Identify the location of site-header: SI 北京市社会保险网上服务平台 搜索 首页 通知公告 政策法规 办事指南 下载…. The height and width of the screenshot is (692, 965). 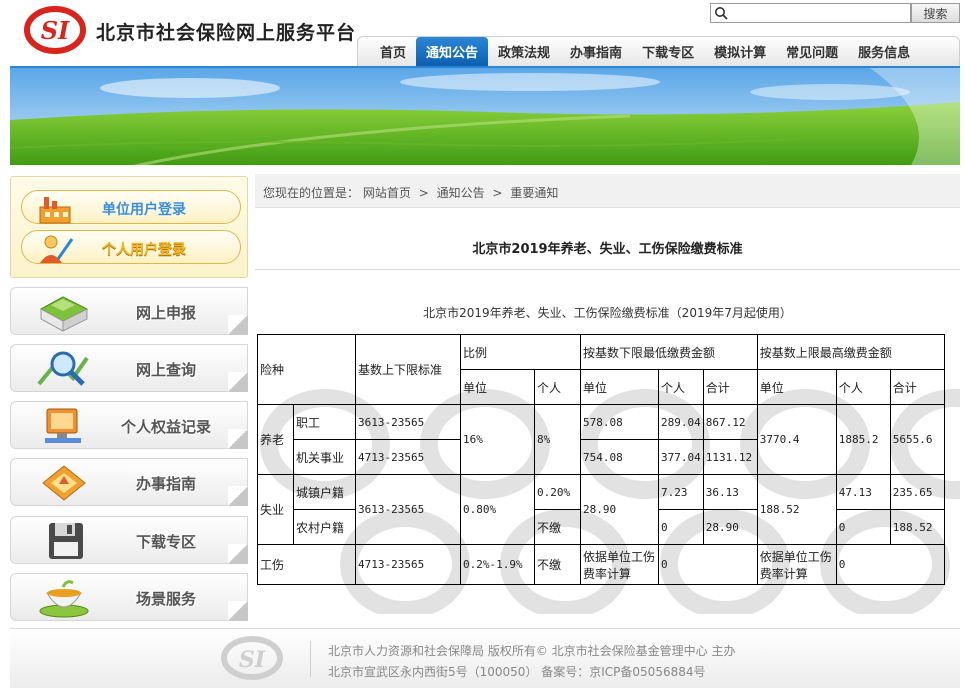
(482, 33).